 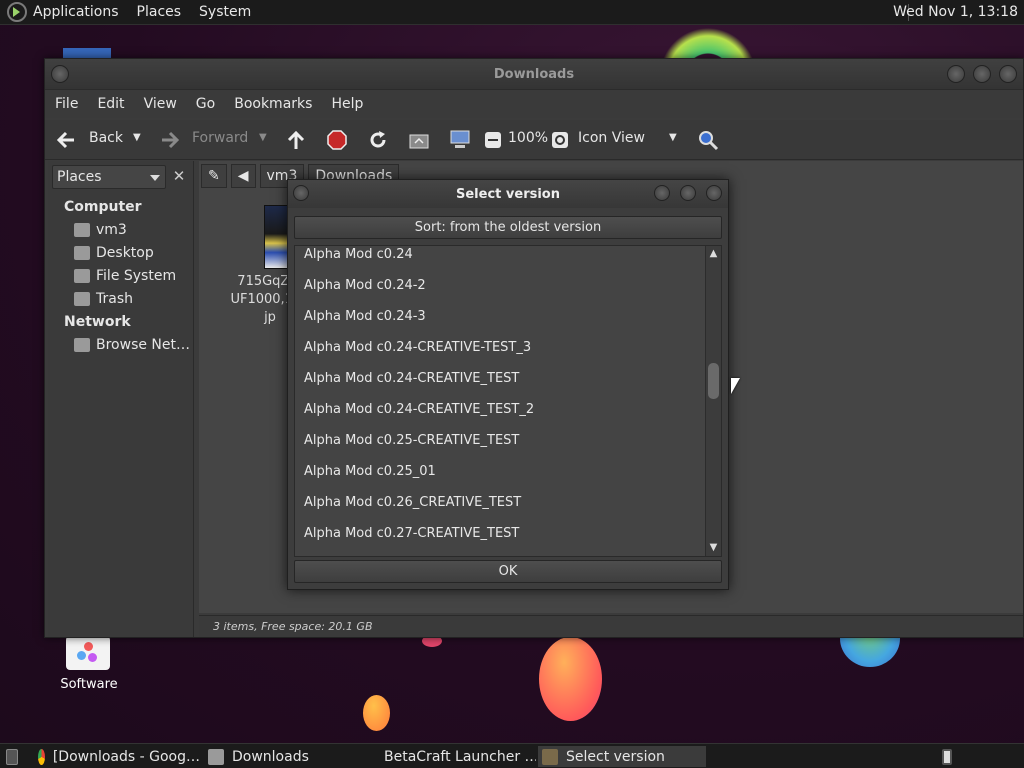 I want to click on scroll-up-icon: ▲, so click(x=713, y=254).